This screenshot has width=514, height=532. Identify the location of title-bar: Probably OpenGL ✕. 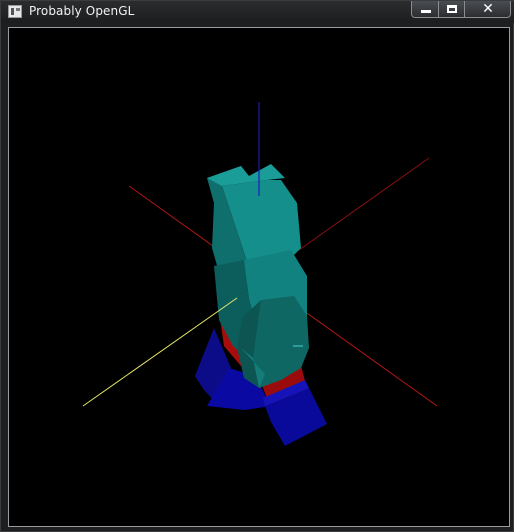
(257, 12).